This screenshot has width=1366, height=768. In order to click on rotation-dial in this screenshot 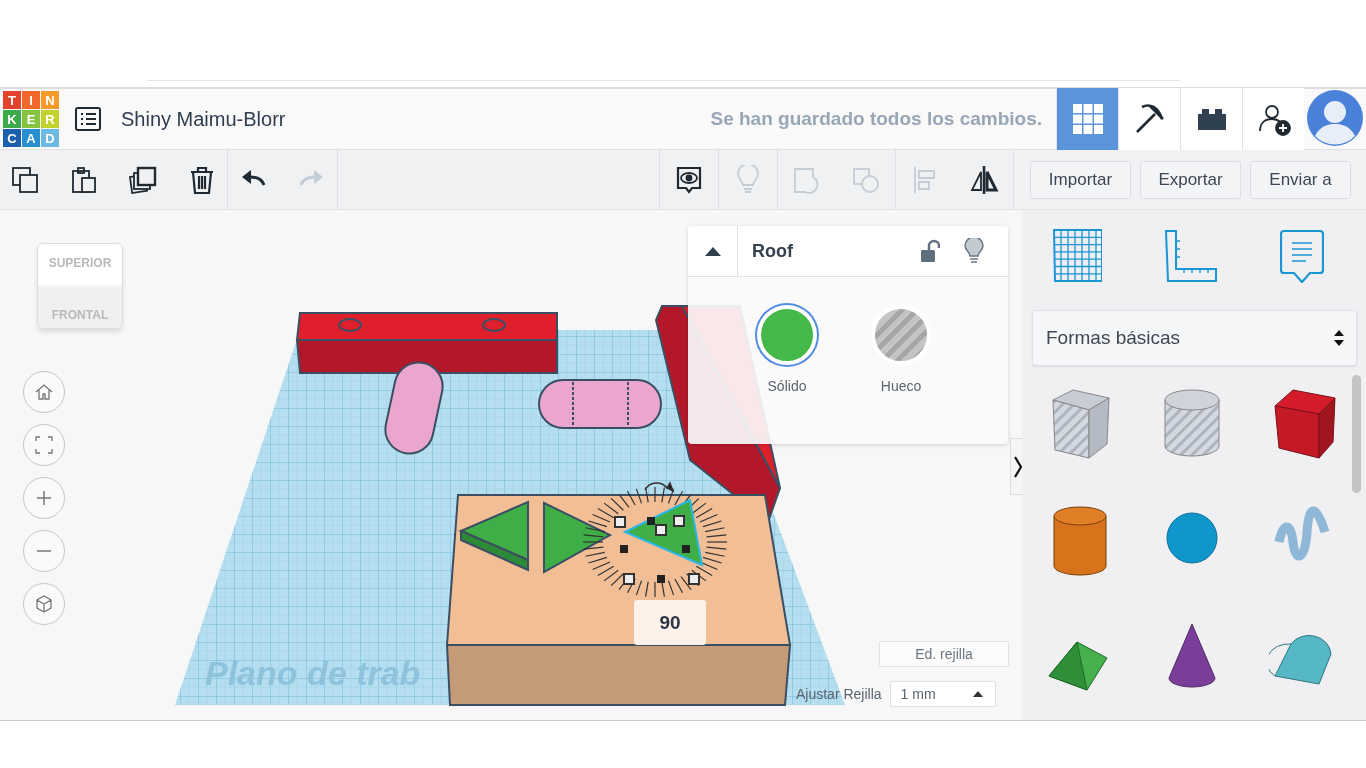, I will do `click(655, 542)`.